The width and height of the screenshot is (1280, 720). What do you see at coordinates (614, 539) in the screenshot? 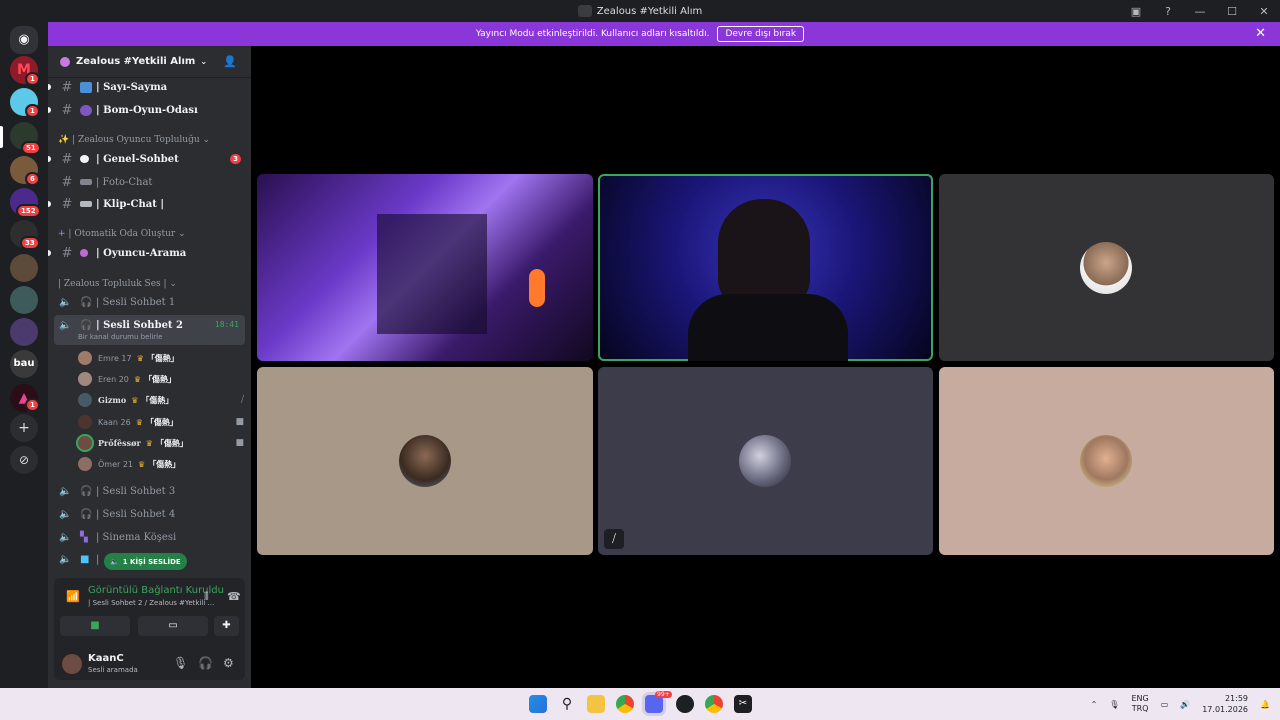
I see `muted-icon: ⧸` at bounding box center [614, 539].